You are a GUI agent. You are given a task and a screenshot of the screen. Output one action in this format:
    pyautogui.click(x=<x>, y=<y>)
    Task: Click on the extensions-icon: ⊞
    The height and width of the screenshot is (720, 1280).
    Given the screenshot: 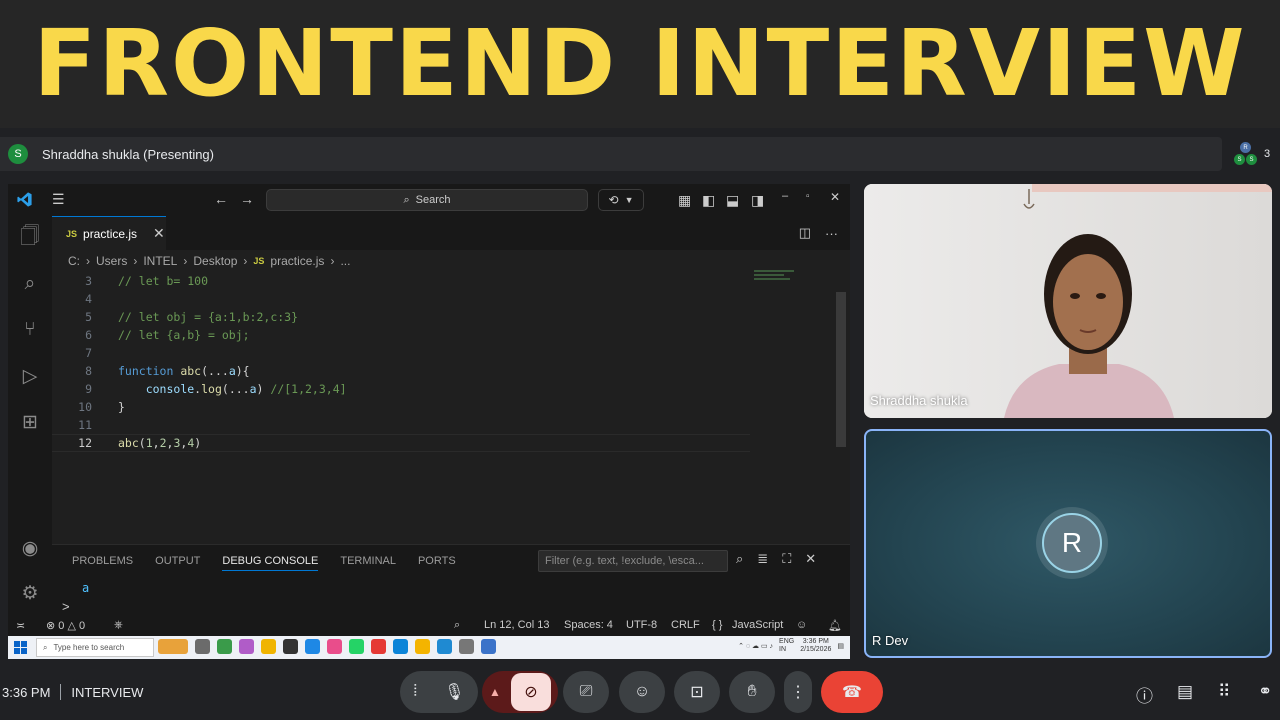 What is the action you would take?
    pyautogui.click(x=30, y=422)
    